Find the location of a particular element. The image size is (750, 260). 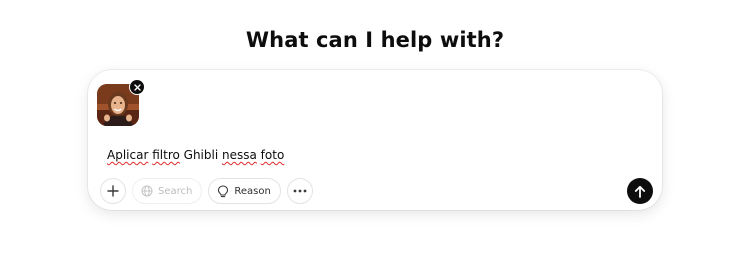

misspelled-word: nessa is located at coordinates (239, 155).